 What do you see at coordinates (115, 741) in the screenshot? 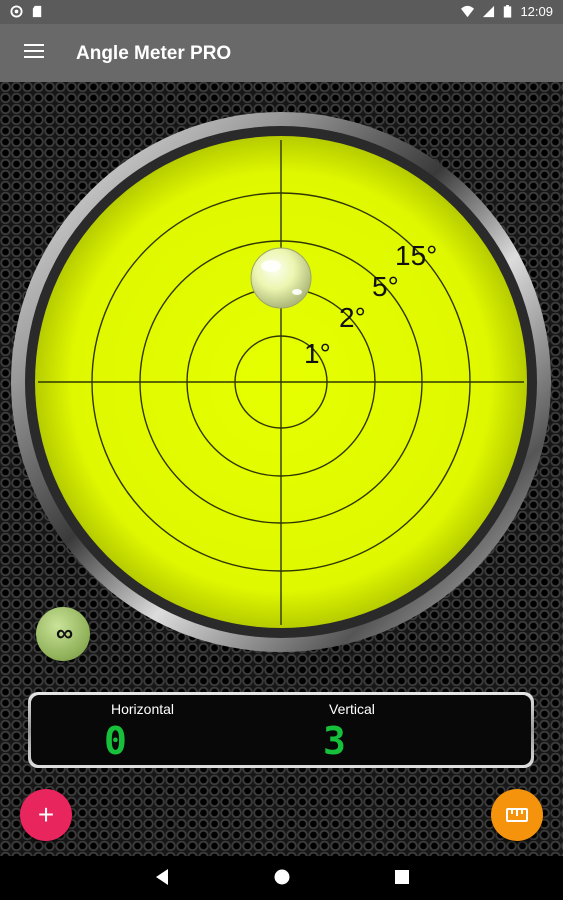
I see `horizontal-value: 0` at bounding box center [115, 741].